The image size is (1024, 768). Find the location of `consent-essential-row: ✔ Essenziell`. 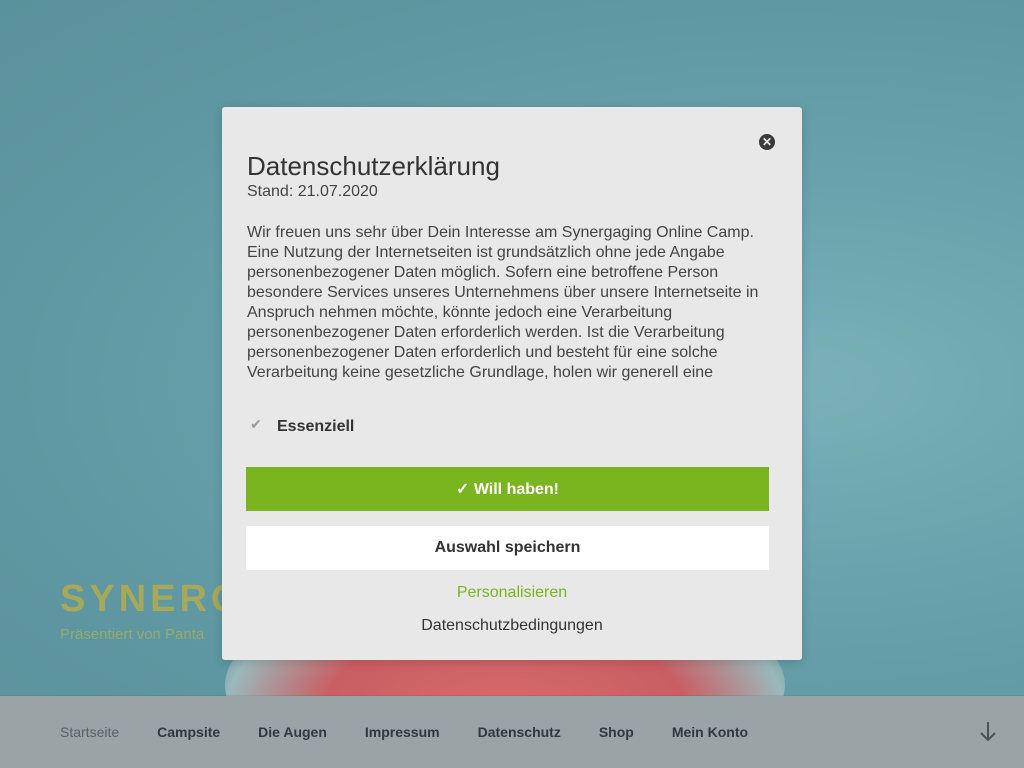

consent-essential-row: ✔ Essenziell is located at coordinates (300, 427).